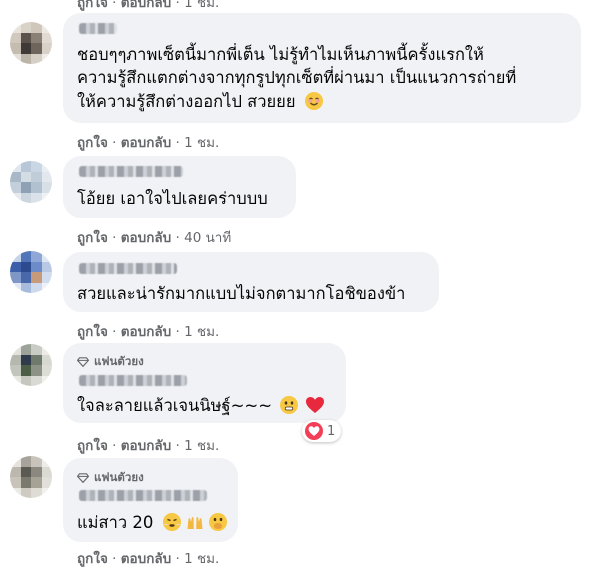 The height and width of the screenshot is (569, 593). I want to click on red-heart-icon, so click(315, 405).